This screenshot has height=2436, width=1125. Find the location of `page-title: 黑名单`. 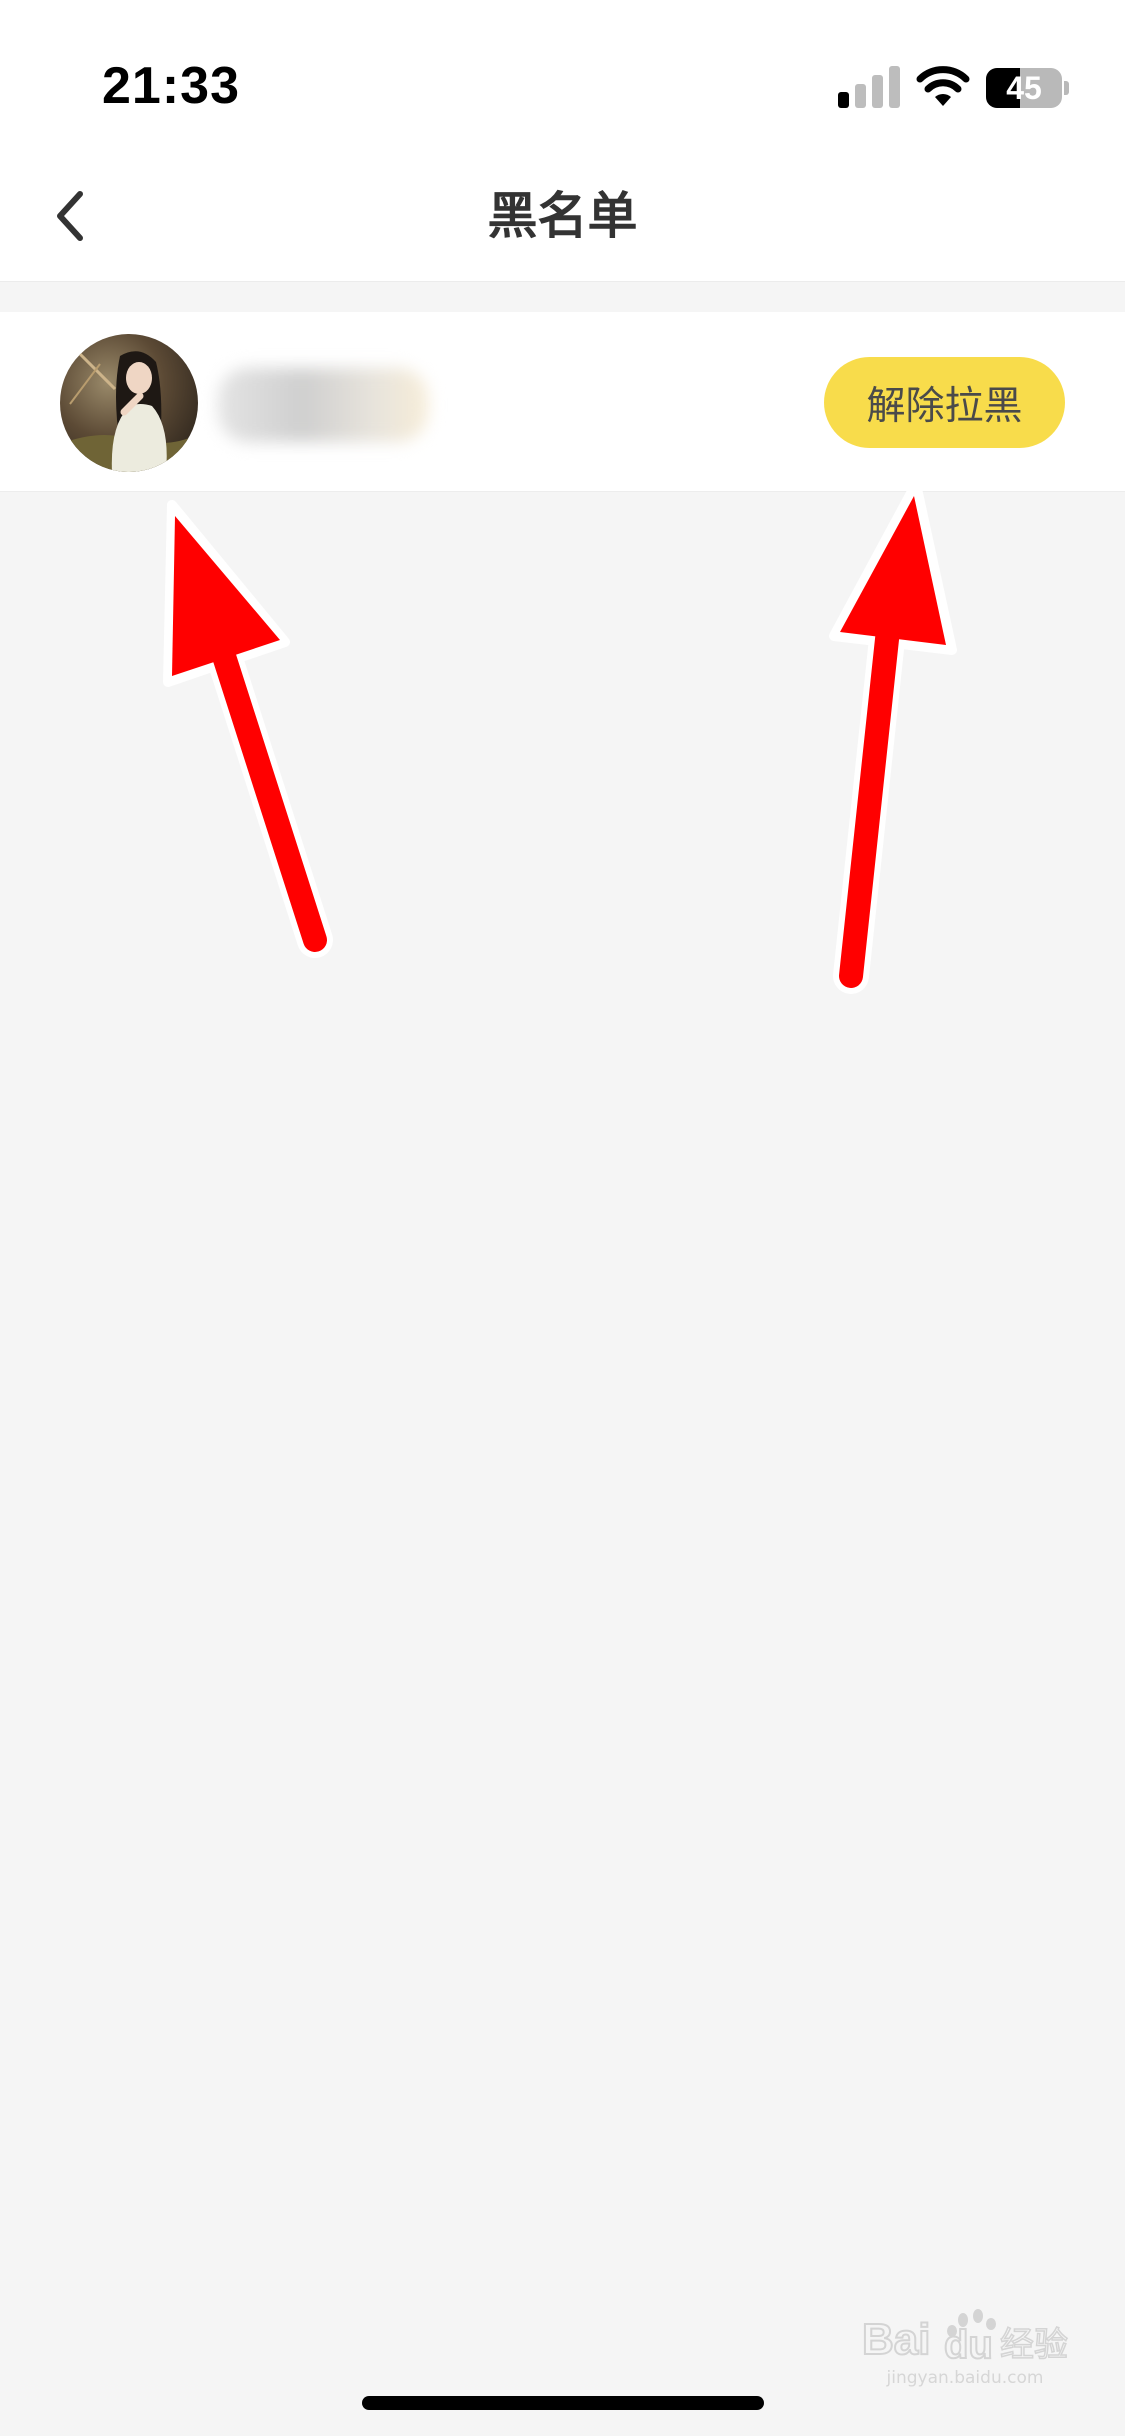

page-title: 黑名单 is located at coordinates (562, 216).